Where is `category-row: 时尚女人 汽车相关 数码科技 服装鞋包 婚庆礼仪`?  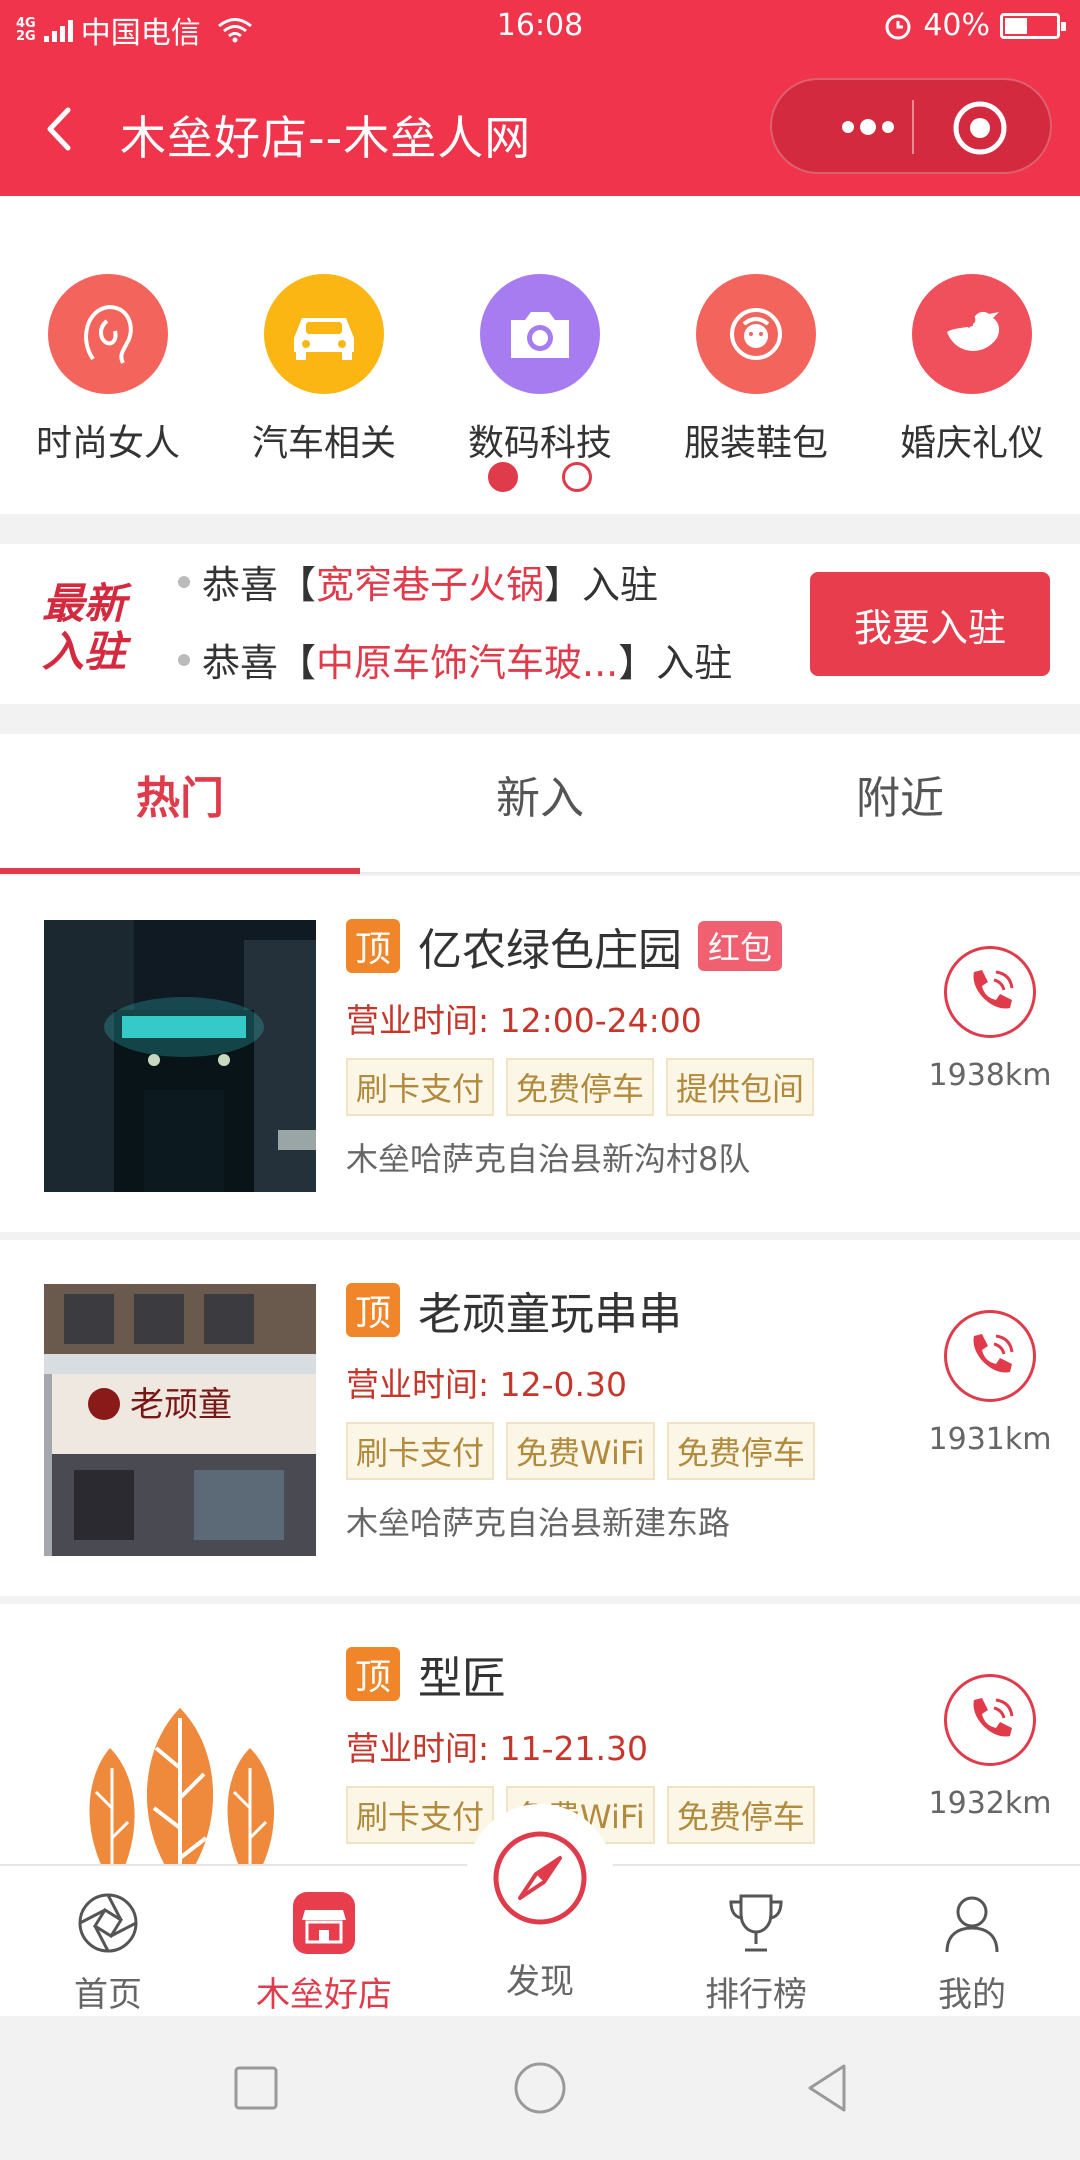 category-row: 时尚女人 汽车相关 数码科技 服装鞋包 婚庆礼仪 is located at coordinates (540, 370).